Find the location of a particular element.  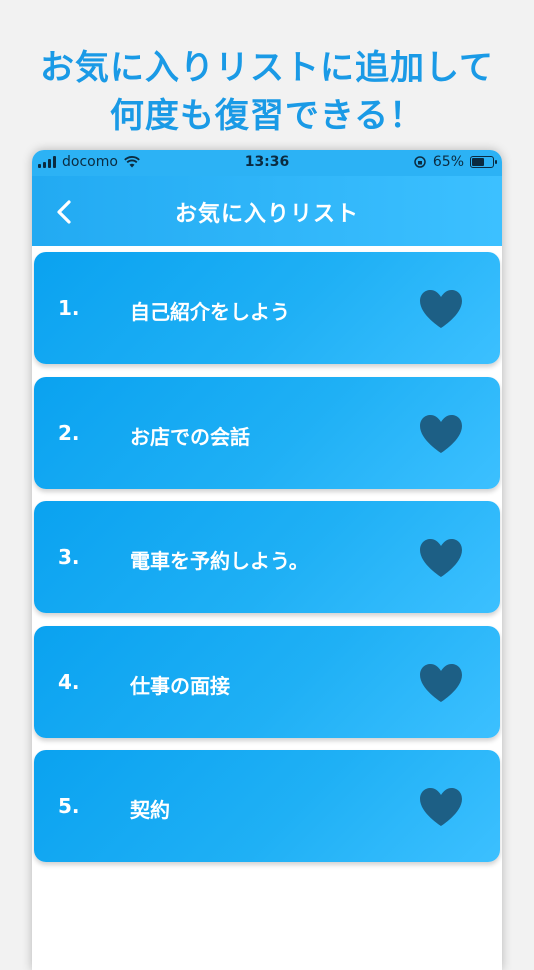

favorite-item: 2. お店での会話 is located at coordinates (267, 432).